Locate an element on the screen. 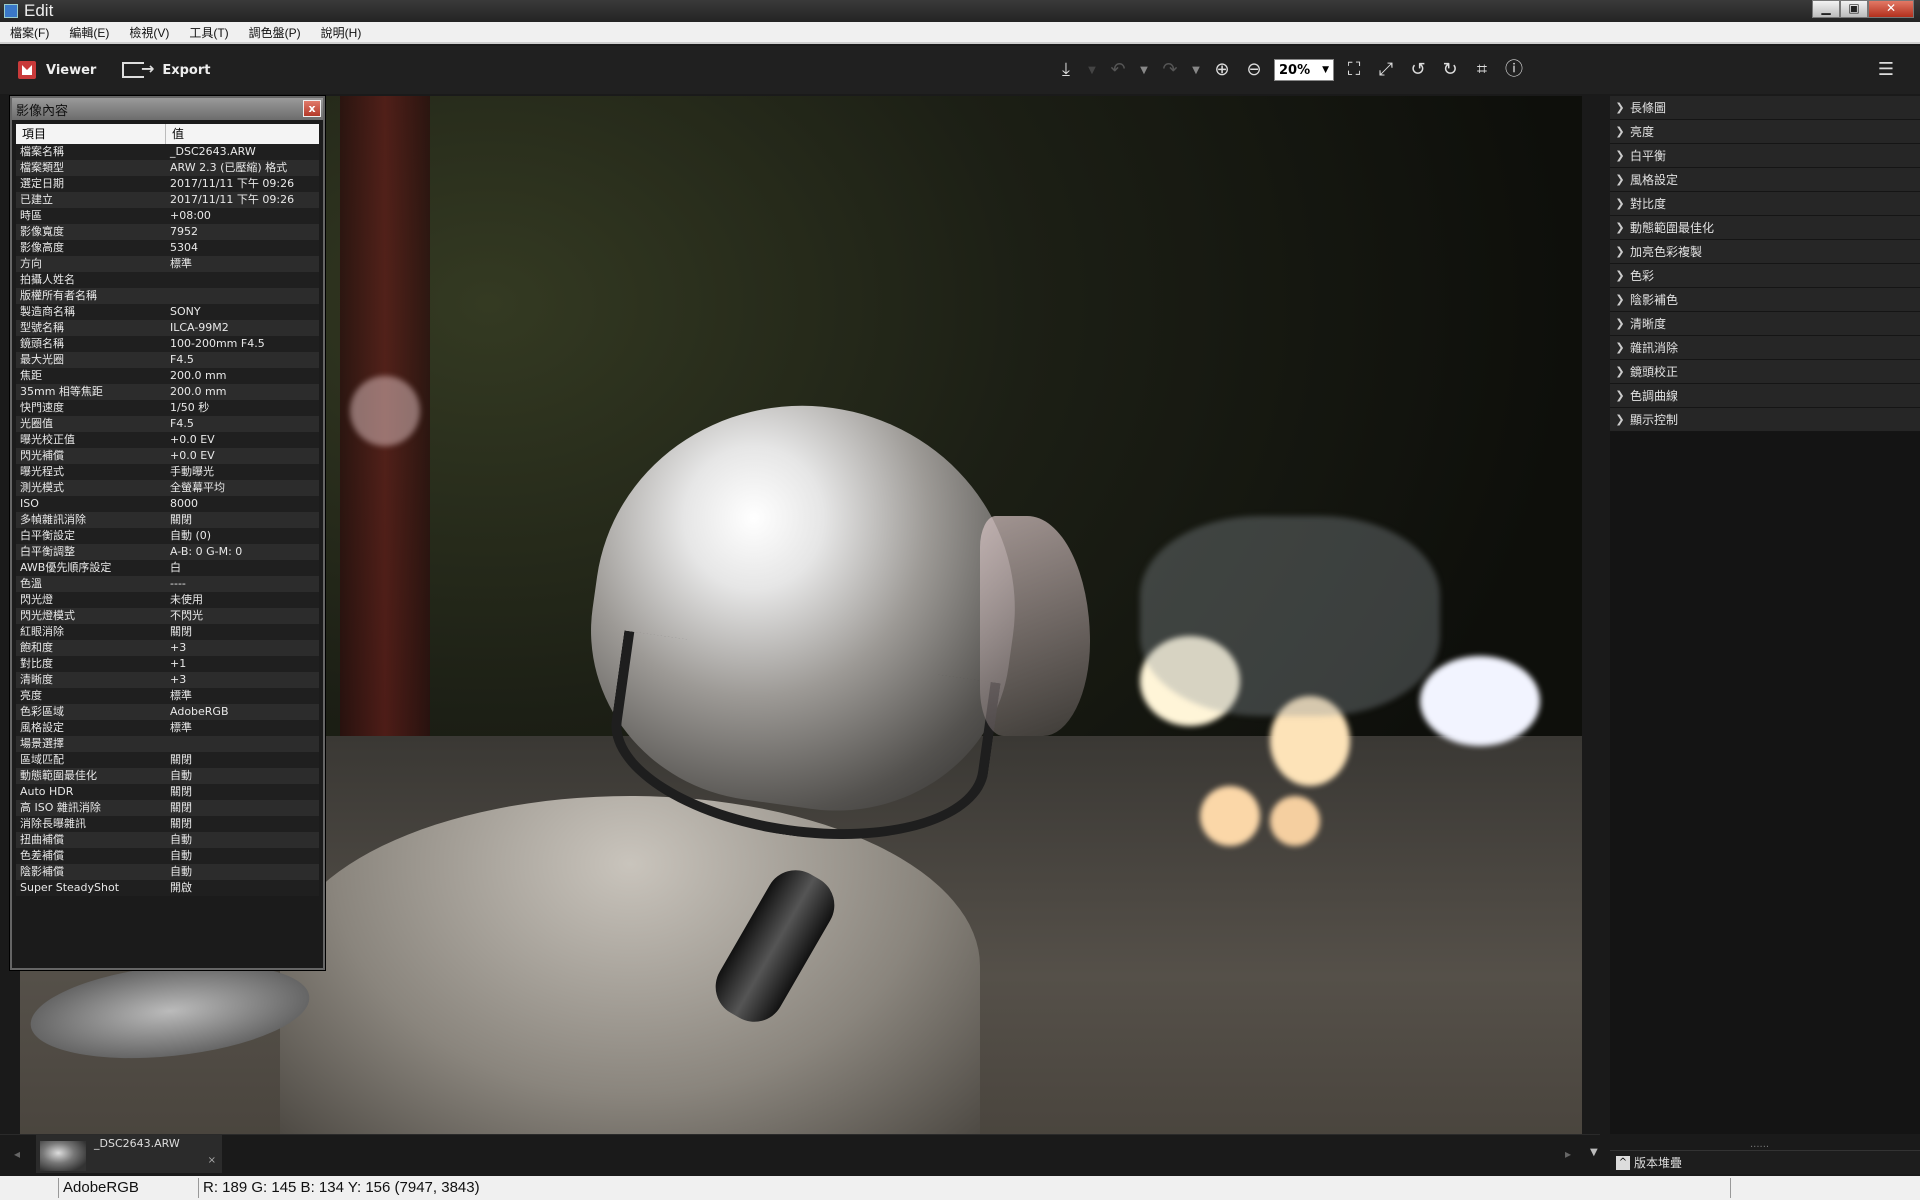 This screenshot has height=1200, width=1920. property-row: 影像高度 5304 is located at coordinates (167, 248).